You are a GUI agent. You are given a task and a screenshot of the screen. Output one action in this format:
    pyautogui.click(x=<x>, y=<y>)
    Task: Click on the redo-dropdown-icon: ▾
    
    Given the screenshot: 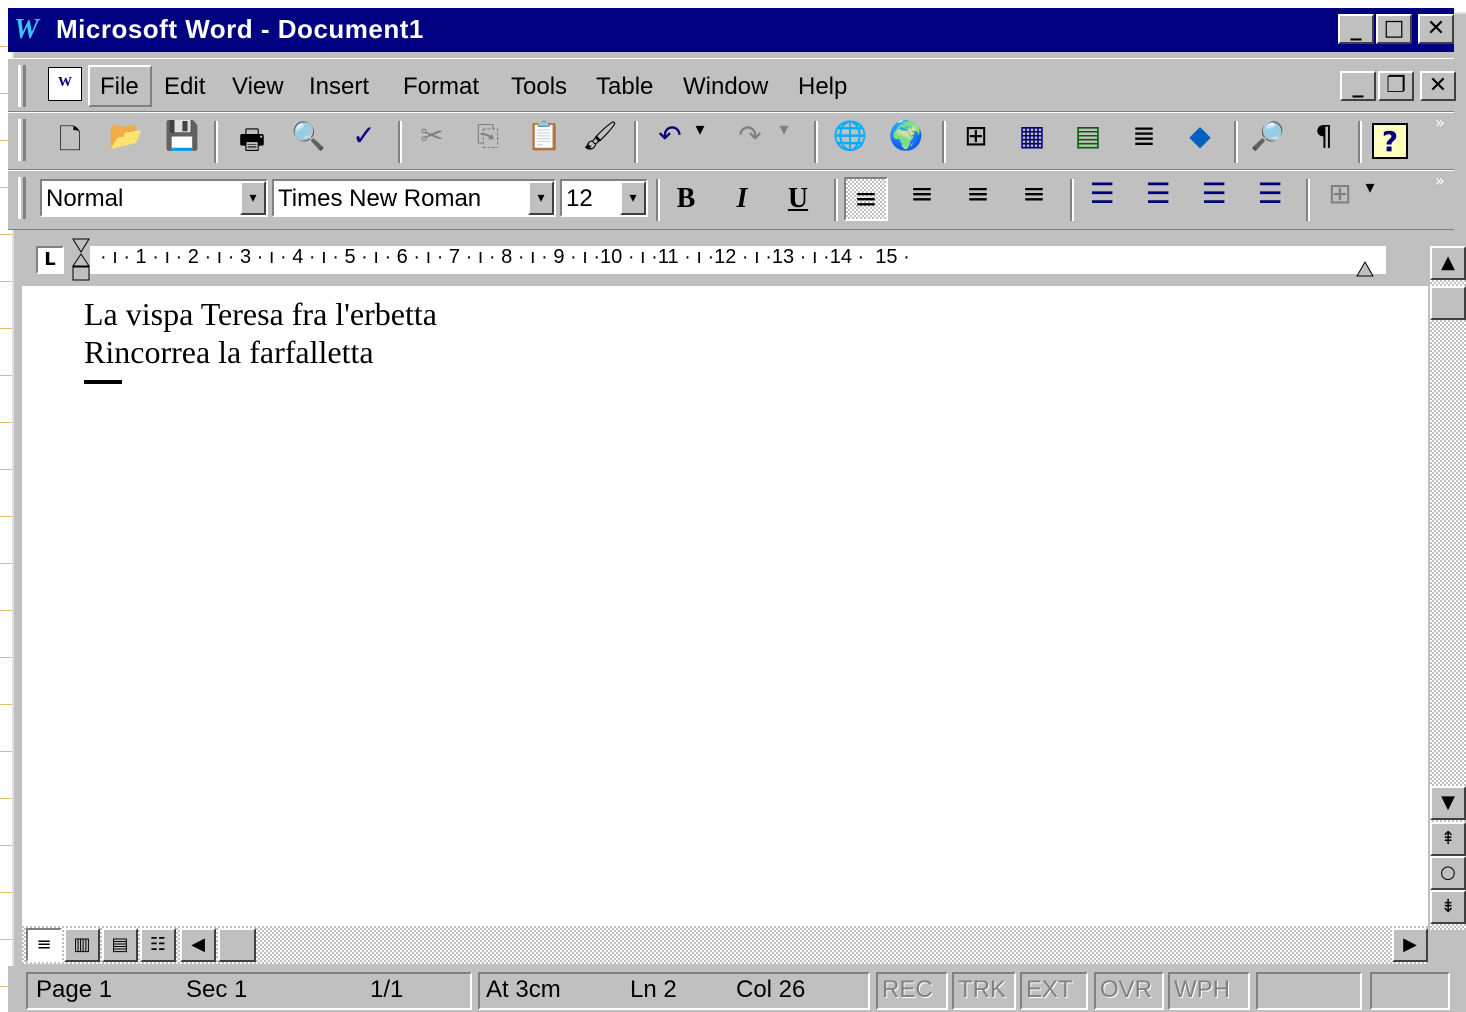 What is the action you would take?
    pyautogui.click(x=784, y=141)
    